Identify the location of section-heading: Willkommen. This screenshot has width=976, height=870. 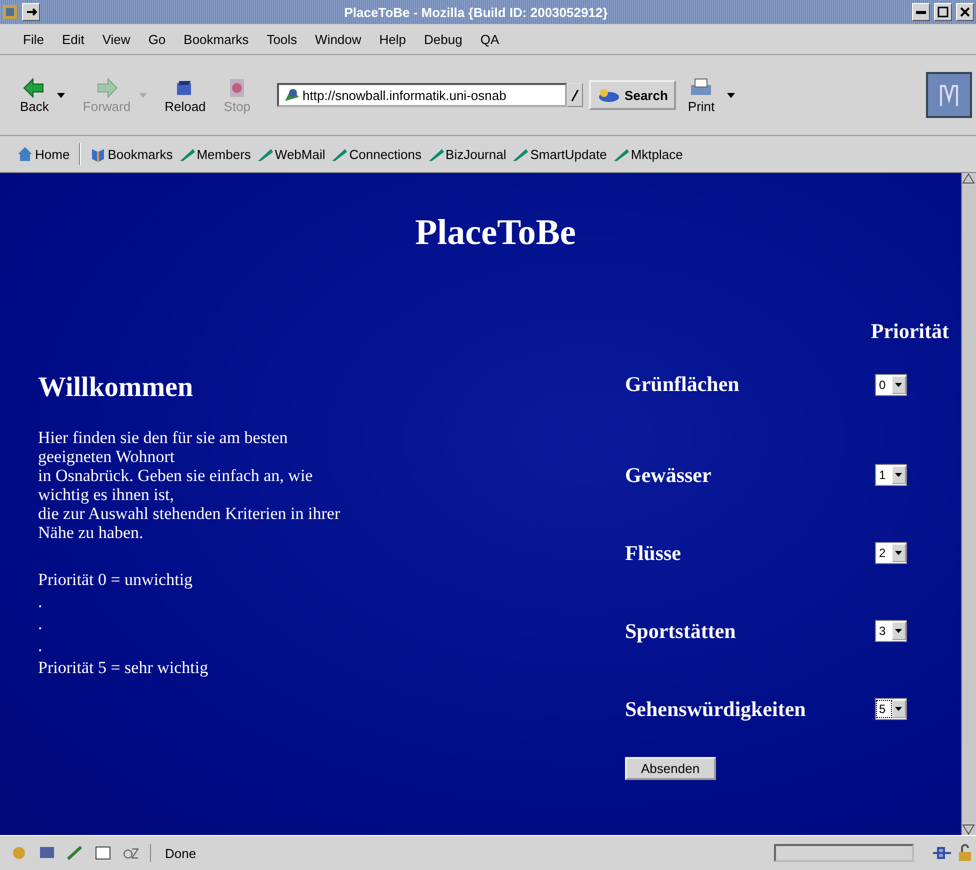
(116, 388).